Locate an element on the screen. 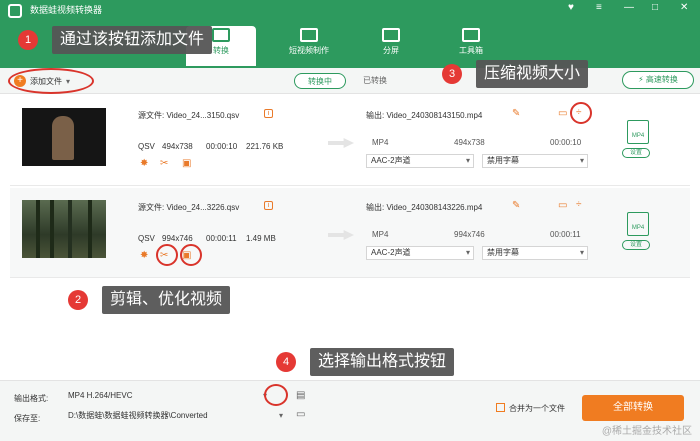 The image size is (700, 441). annotation-number: 4 is located at coordinates (286, 362).